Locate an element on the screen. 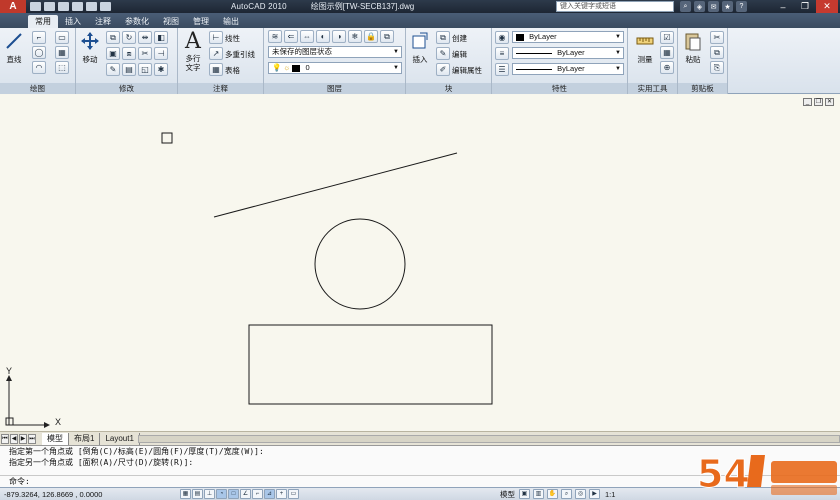 This screenshot has height=500, width=840. explode-icon: ✱ is located at coordinates (161, 69).